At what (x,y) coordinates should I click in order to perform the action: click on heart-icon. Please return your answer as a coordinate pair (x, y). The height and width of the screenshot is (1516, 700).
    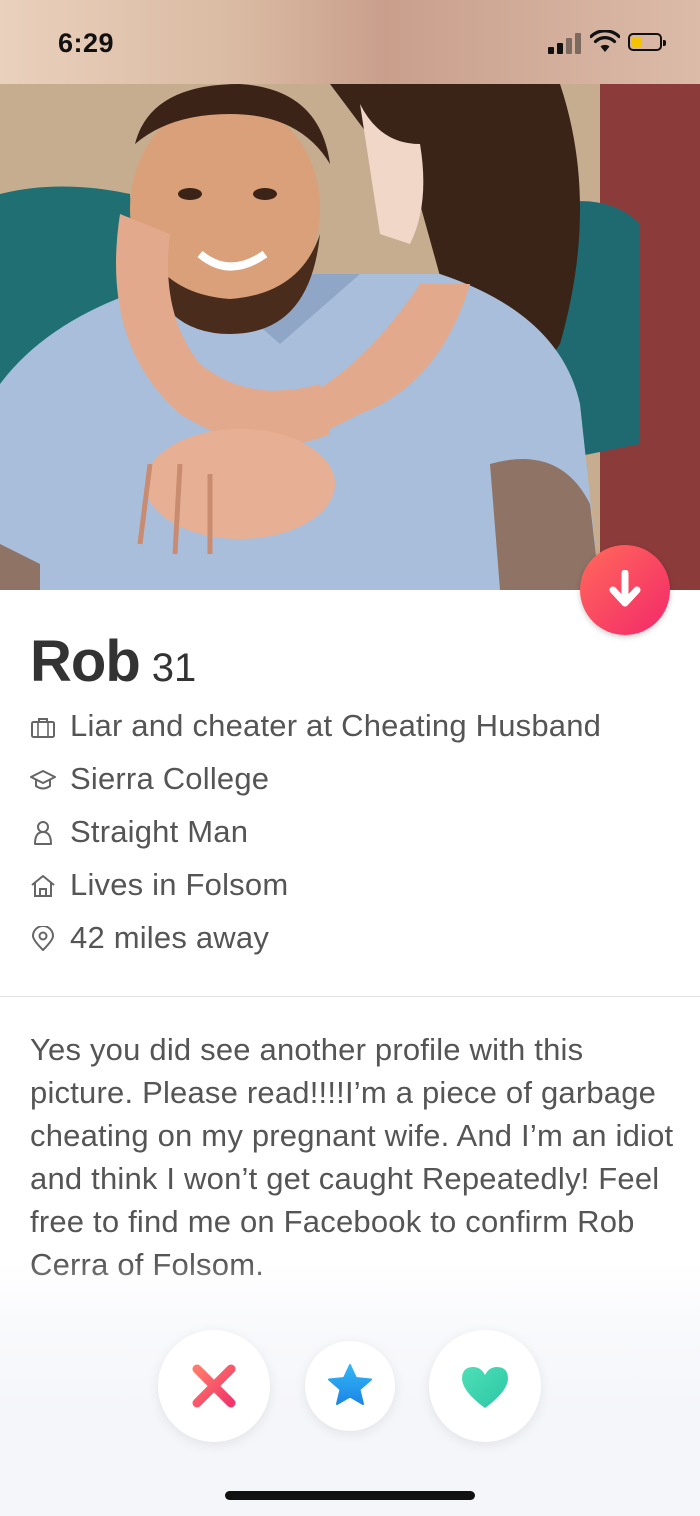
    Looking at the image, I should click on (485, 1387).